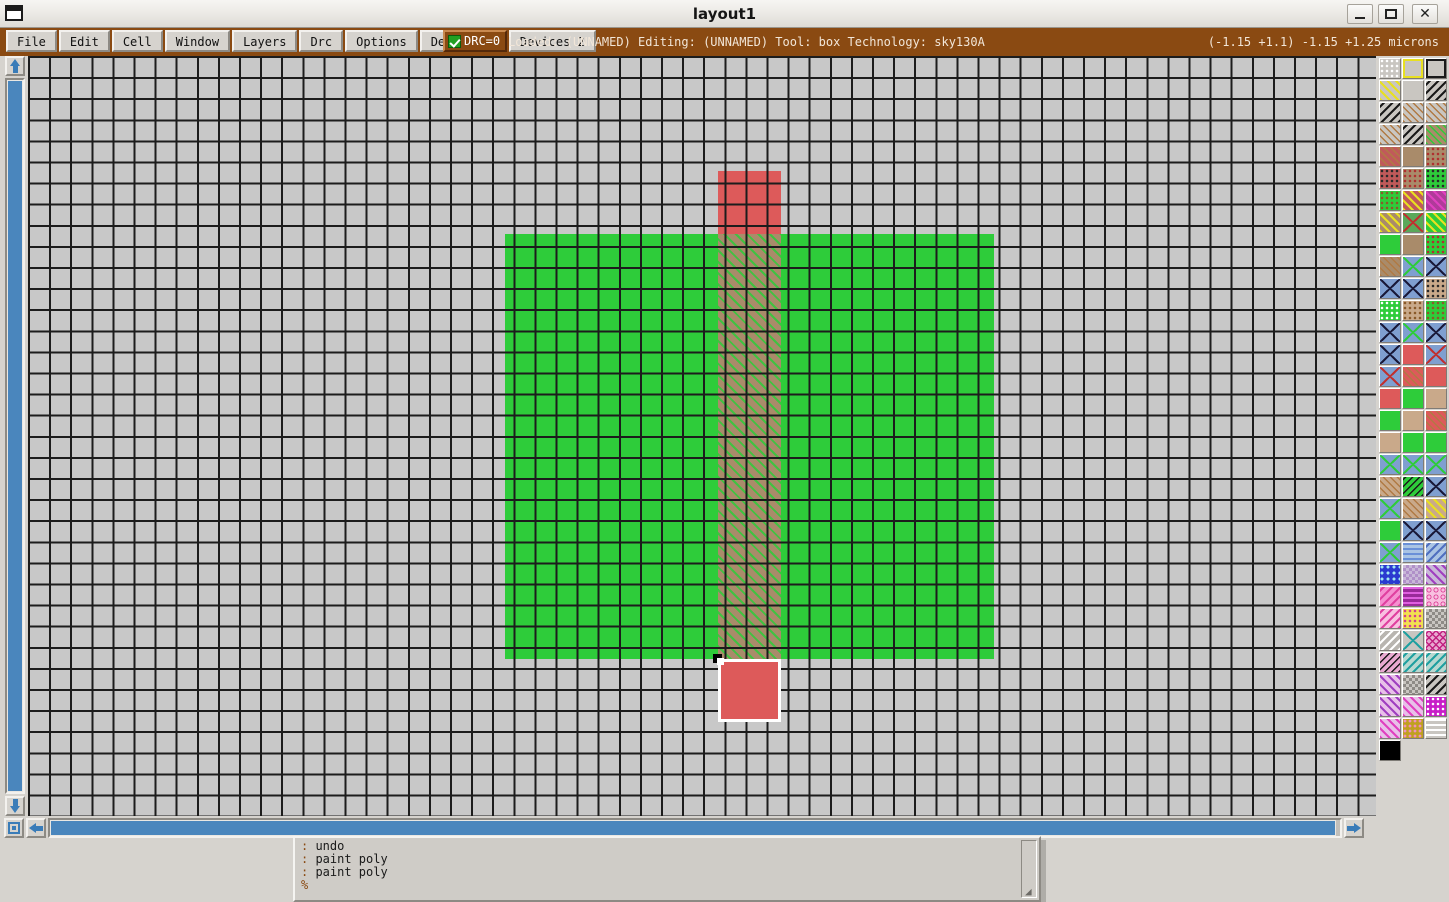 This screenshot has width=1449, height=902. What do you see at coordinates (1391, 14) in the screenshot?
I see `maximize-button` at bounding box center [1391, 14].